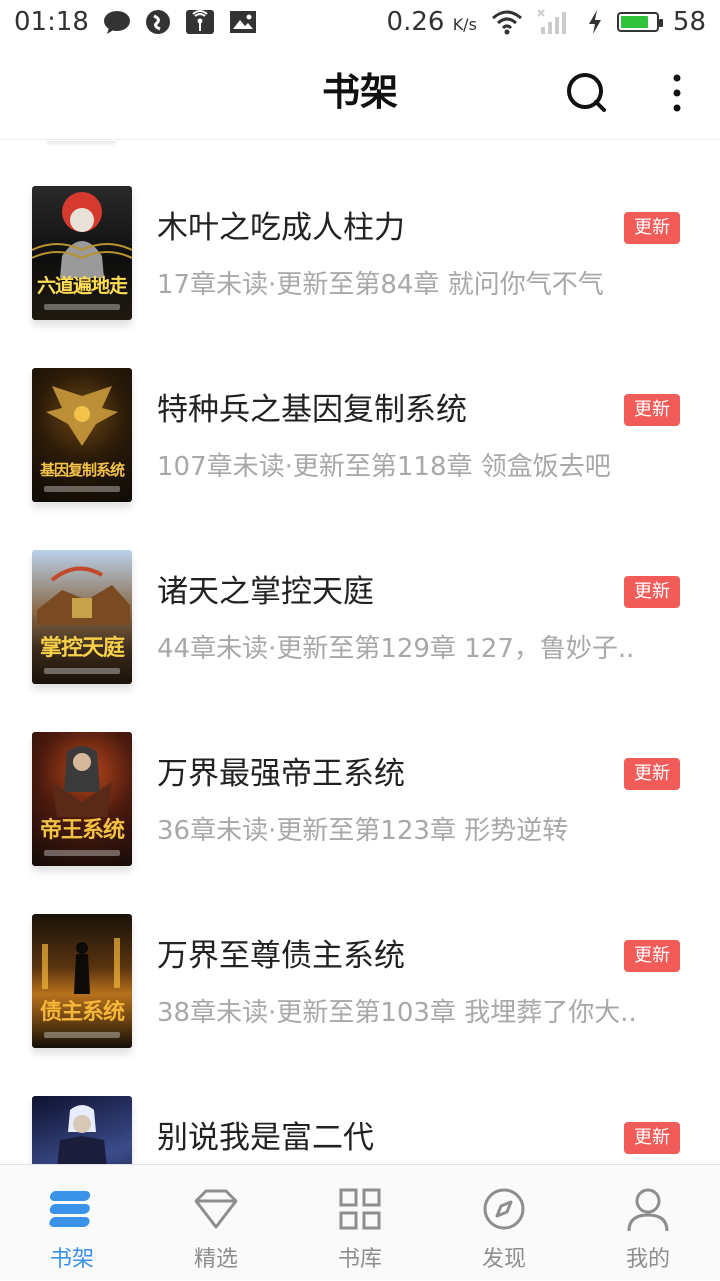 The image size is (720, 1281). I want to click on search-icon, so click(587, 93).